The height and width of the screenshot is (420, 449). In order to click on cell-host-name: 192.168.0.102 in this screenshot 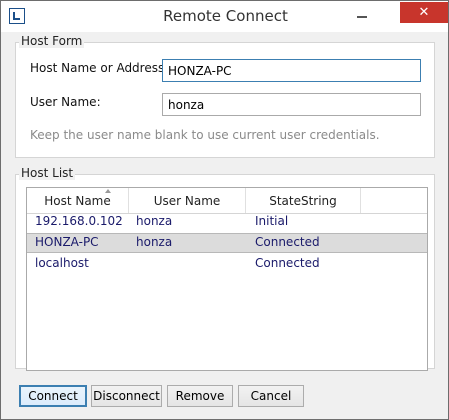, I will do `click(79, 221)`.